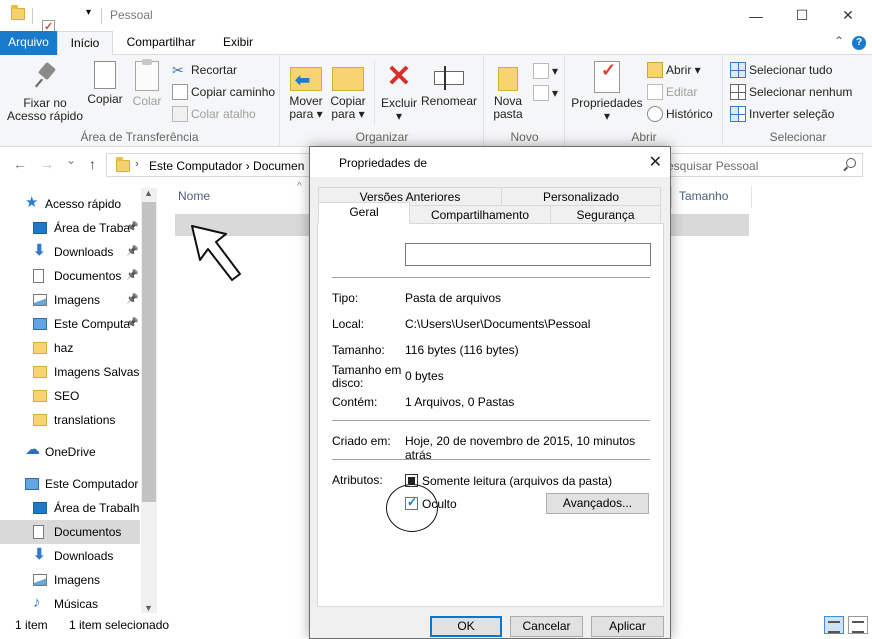 The image size is (872, 639). I want to click on scroll-up-icon: ▲, so click(148, 193).